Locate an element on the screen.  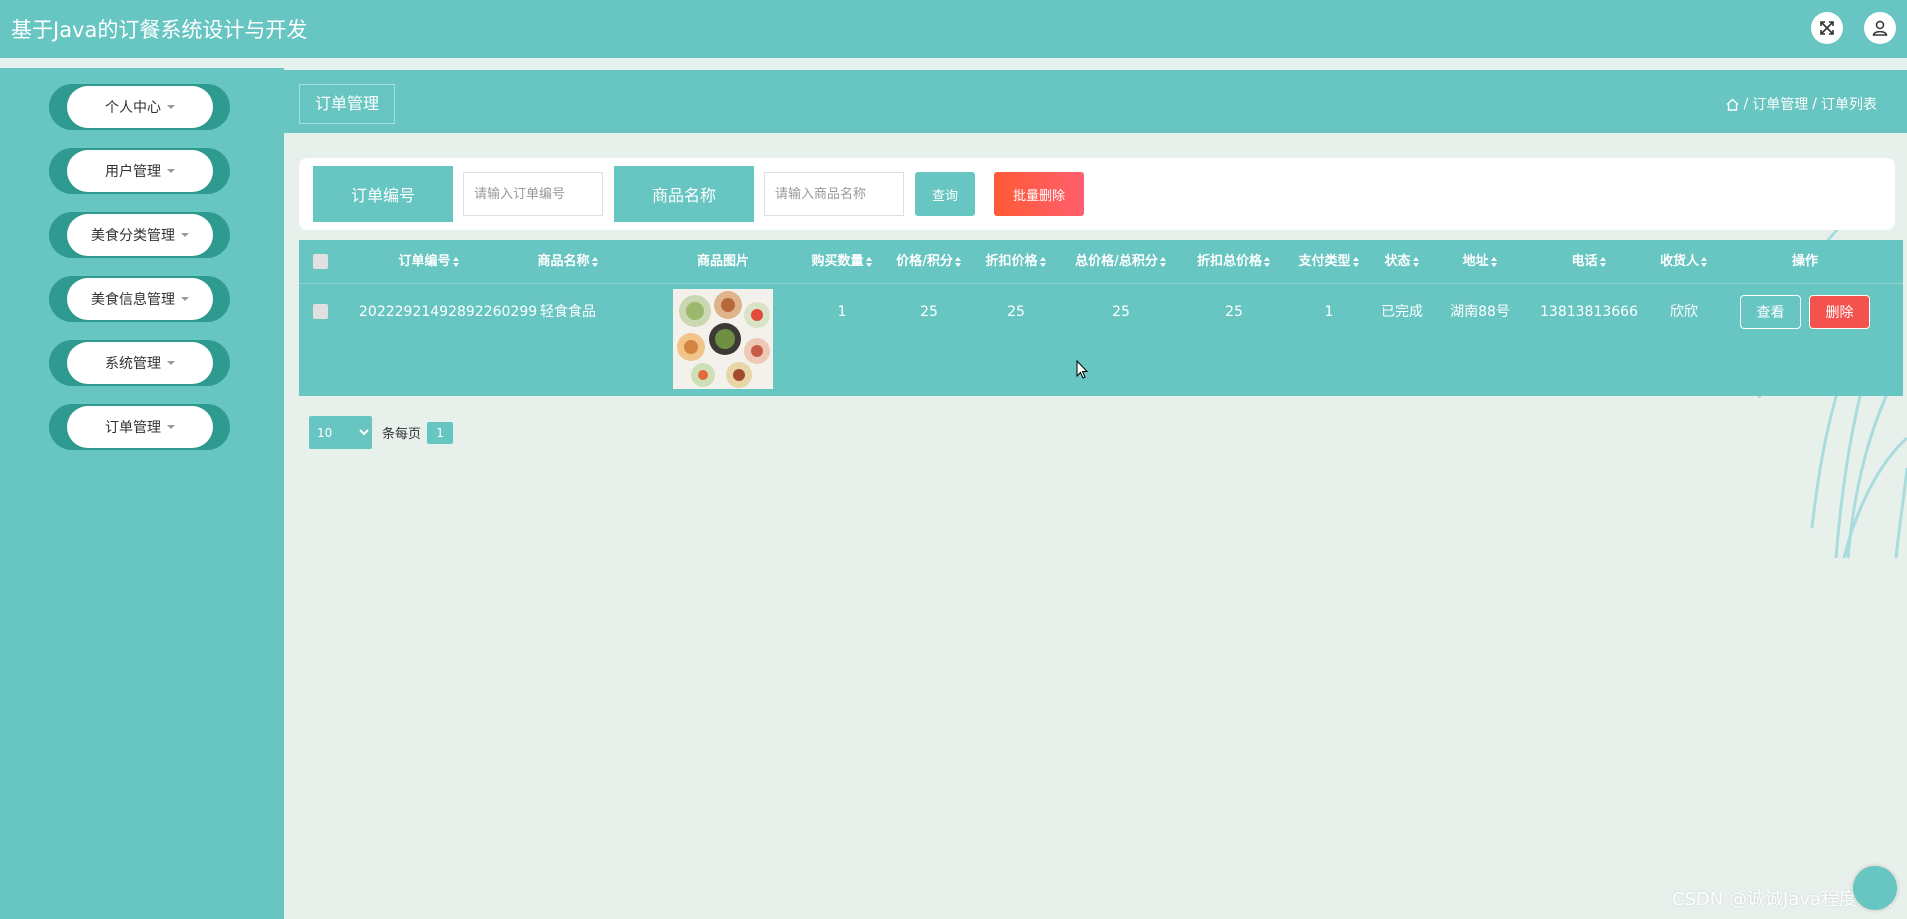
user-button is located at coordinates (1880, 28).